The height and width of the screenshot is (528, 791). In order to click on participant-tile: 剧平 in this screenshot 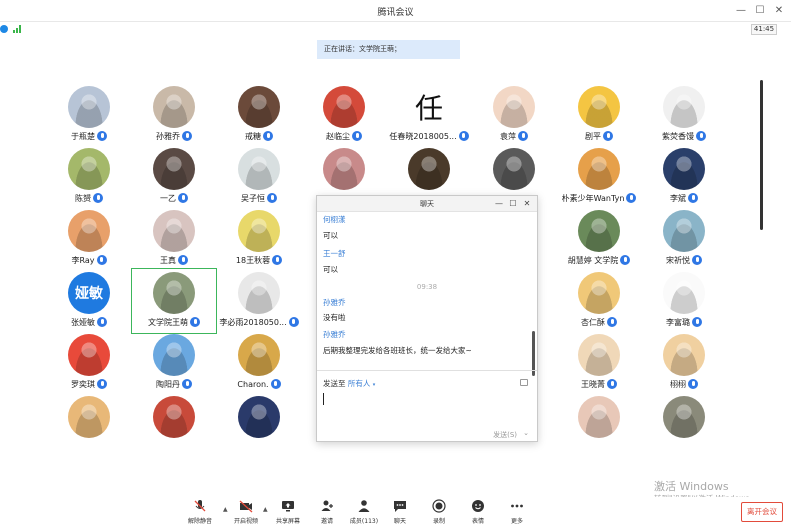, I will do `click(599, 117)`.